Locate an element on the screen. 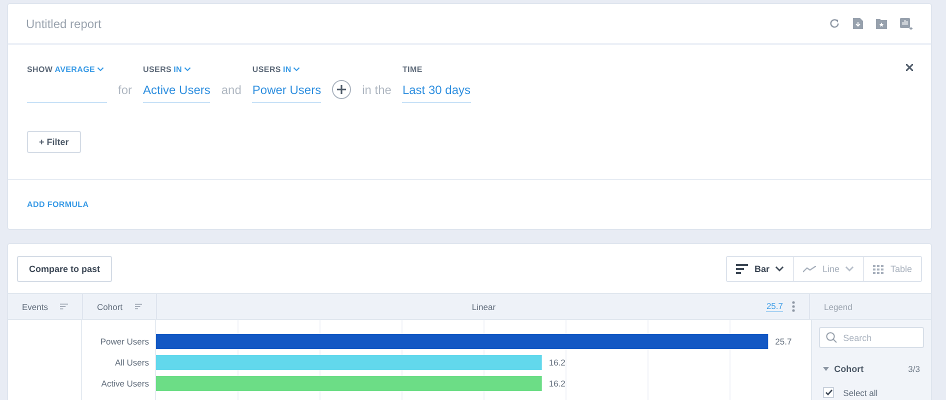  grid-icon is located at coordinates (878, 269).